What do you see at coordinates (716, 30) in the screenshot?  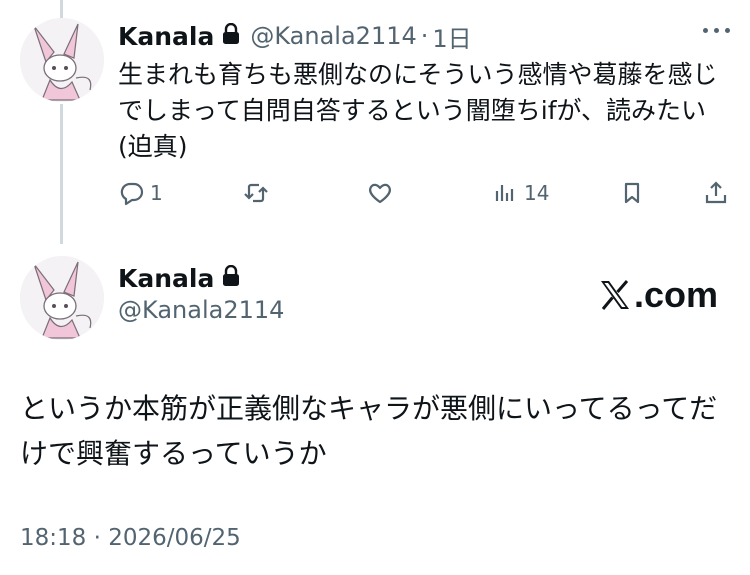 I see `more-icon` at bounding box center [716, 30].